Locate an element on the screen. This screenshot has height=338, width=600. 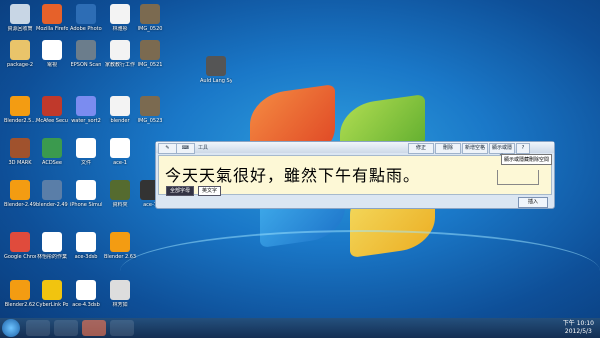
start-button is located at coordinates (11, 328).